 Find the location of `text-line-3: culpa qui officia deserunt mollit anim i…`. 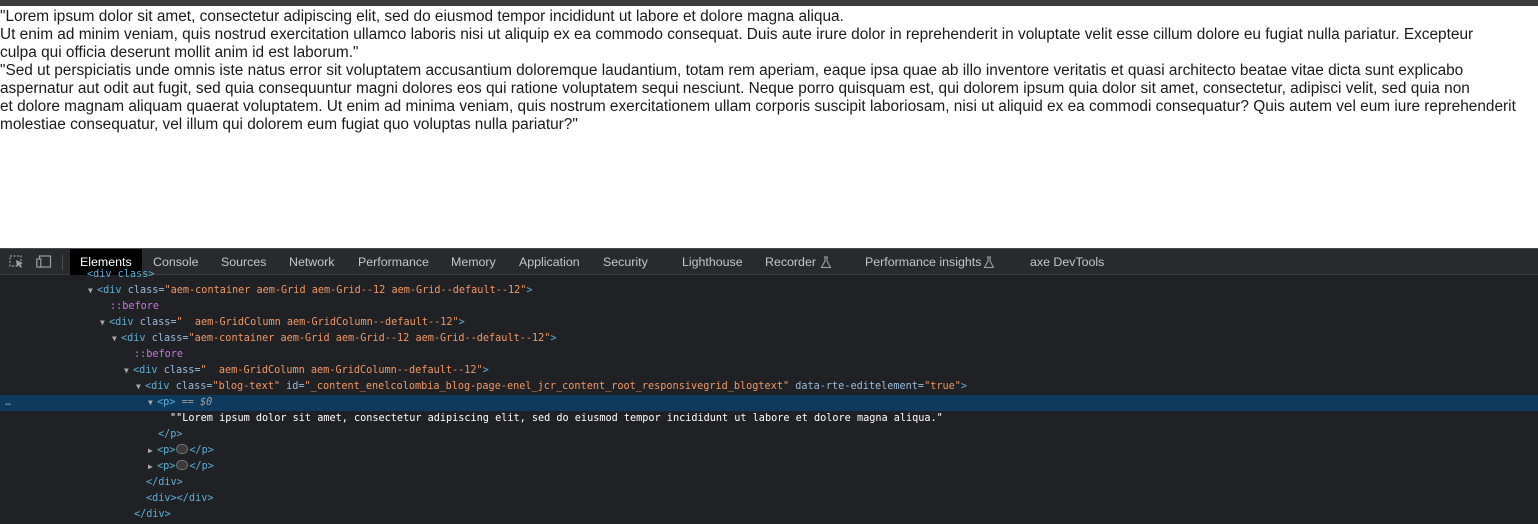

text-line-3: culpa qui officia deserunt mollit anim i… is located at coordinates (179, 52).